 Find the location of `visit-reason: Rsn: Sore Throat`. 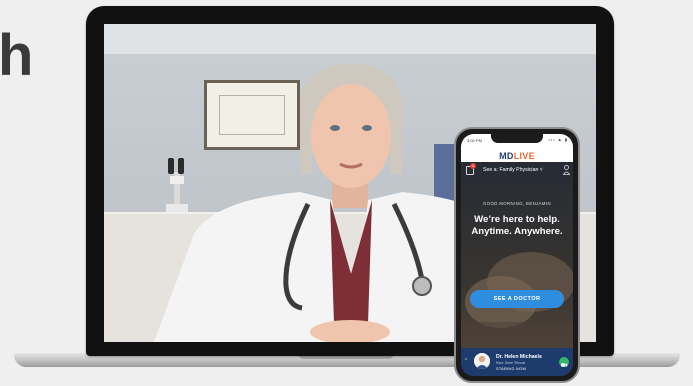

visit-reason: Rsn: Sore Throat is located at coordinates (510, 363).